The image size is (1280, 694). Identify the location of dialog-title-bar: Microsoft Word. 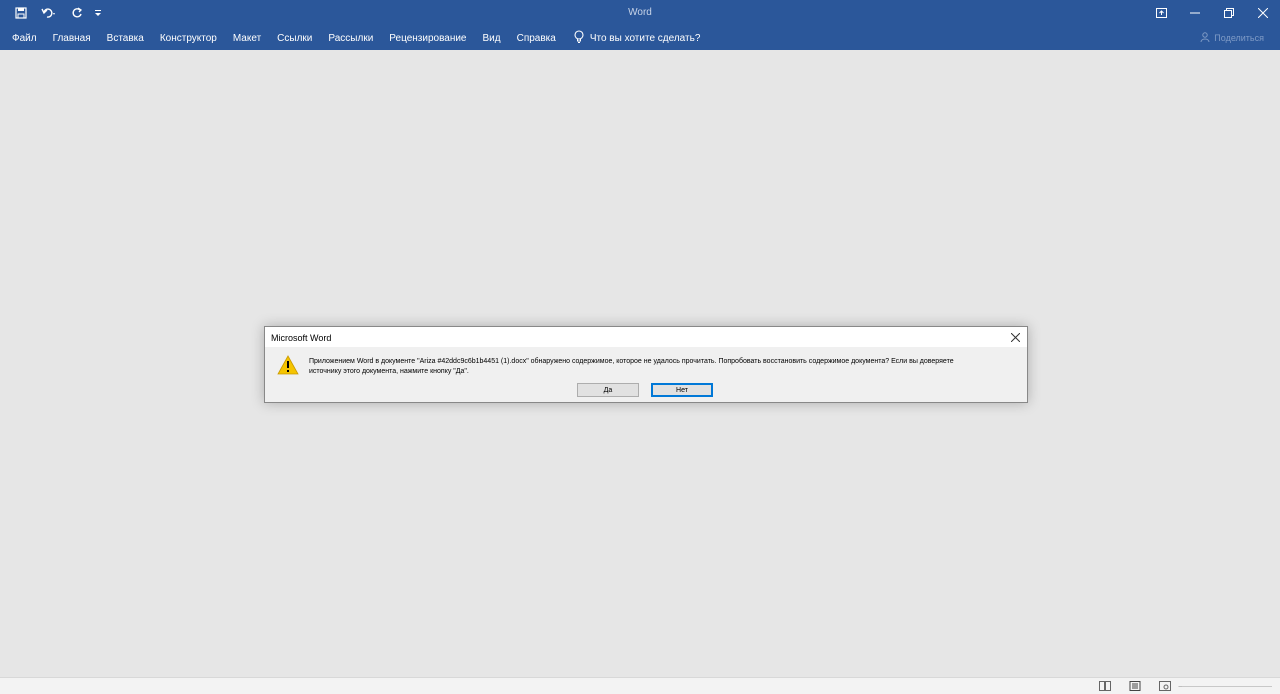
(646, 337).